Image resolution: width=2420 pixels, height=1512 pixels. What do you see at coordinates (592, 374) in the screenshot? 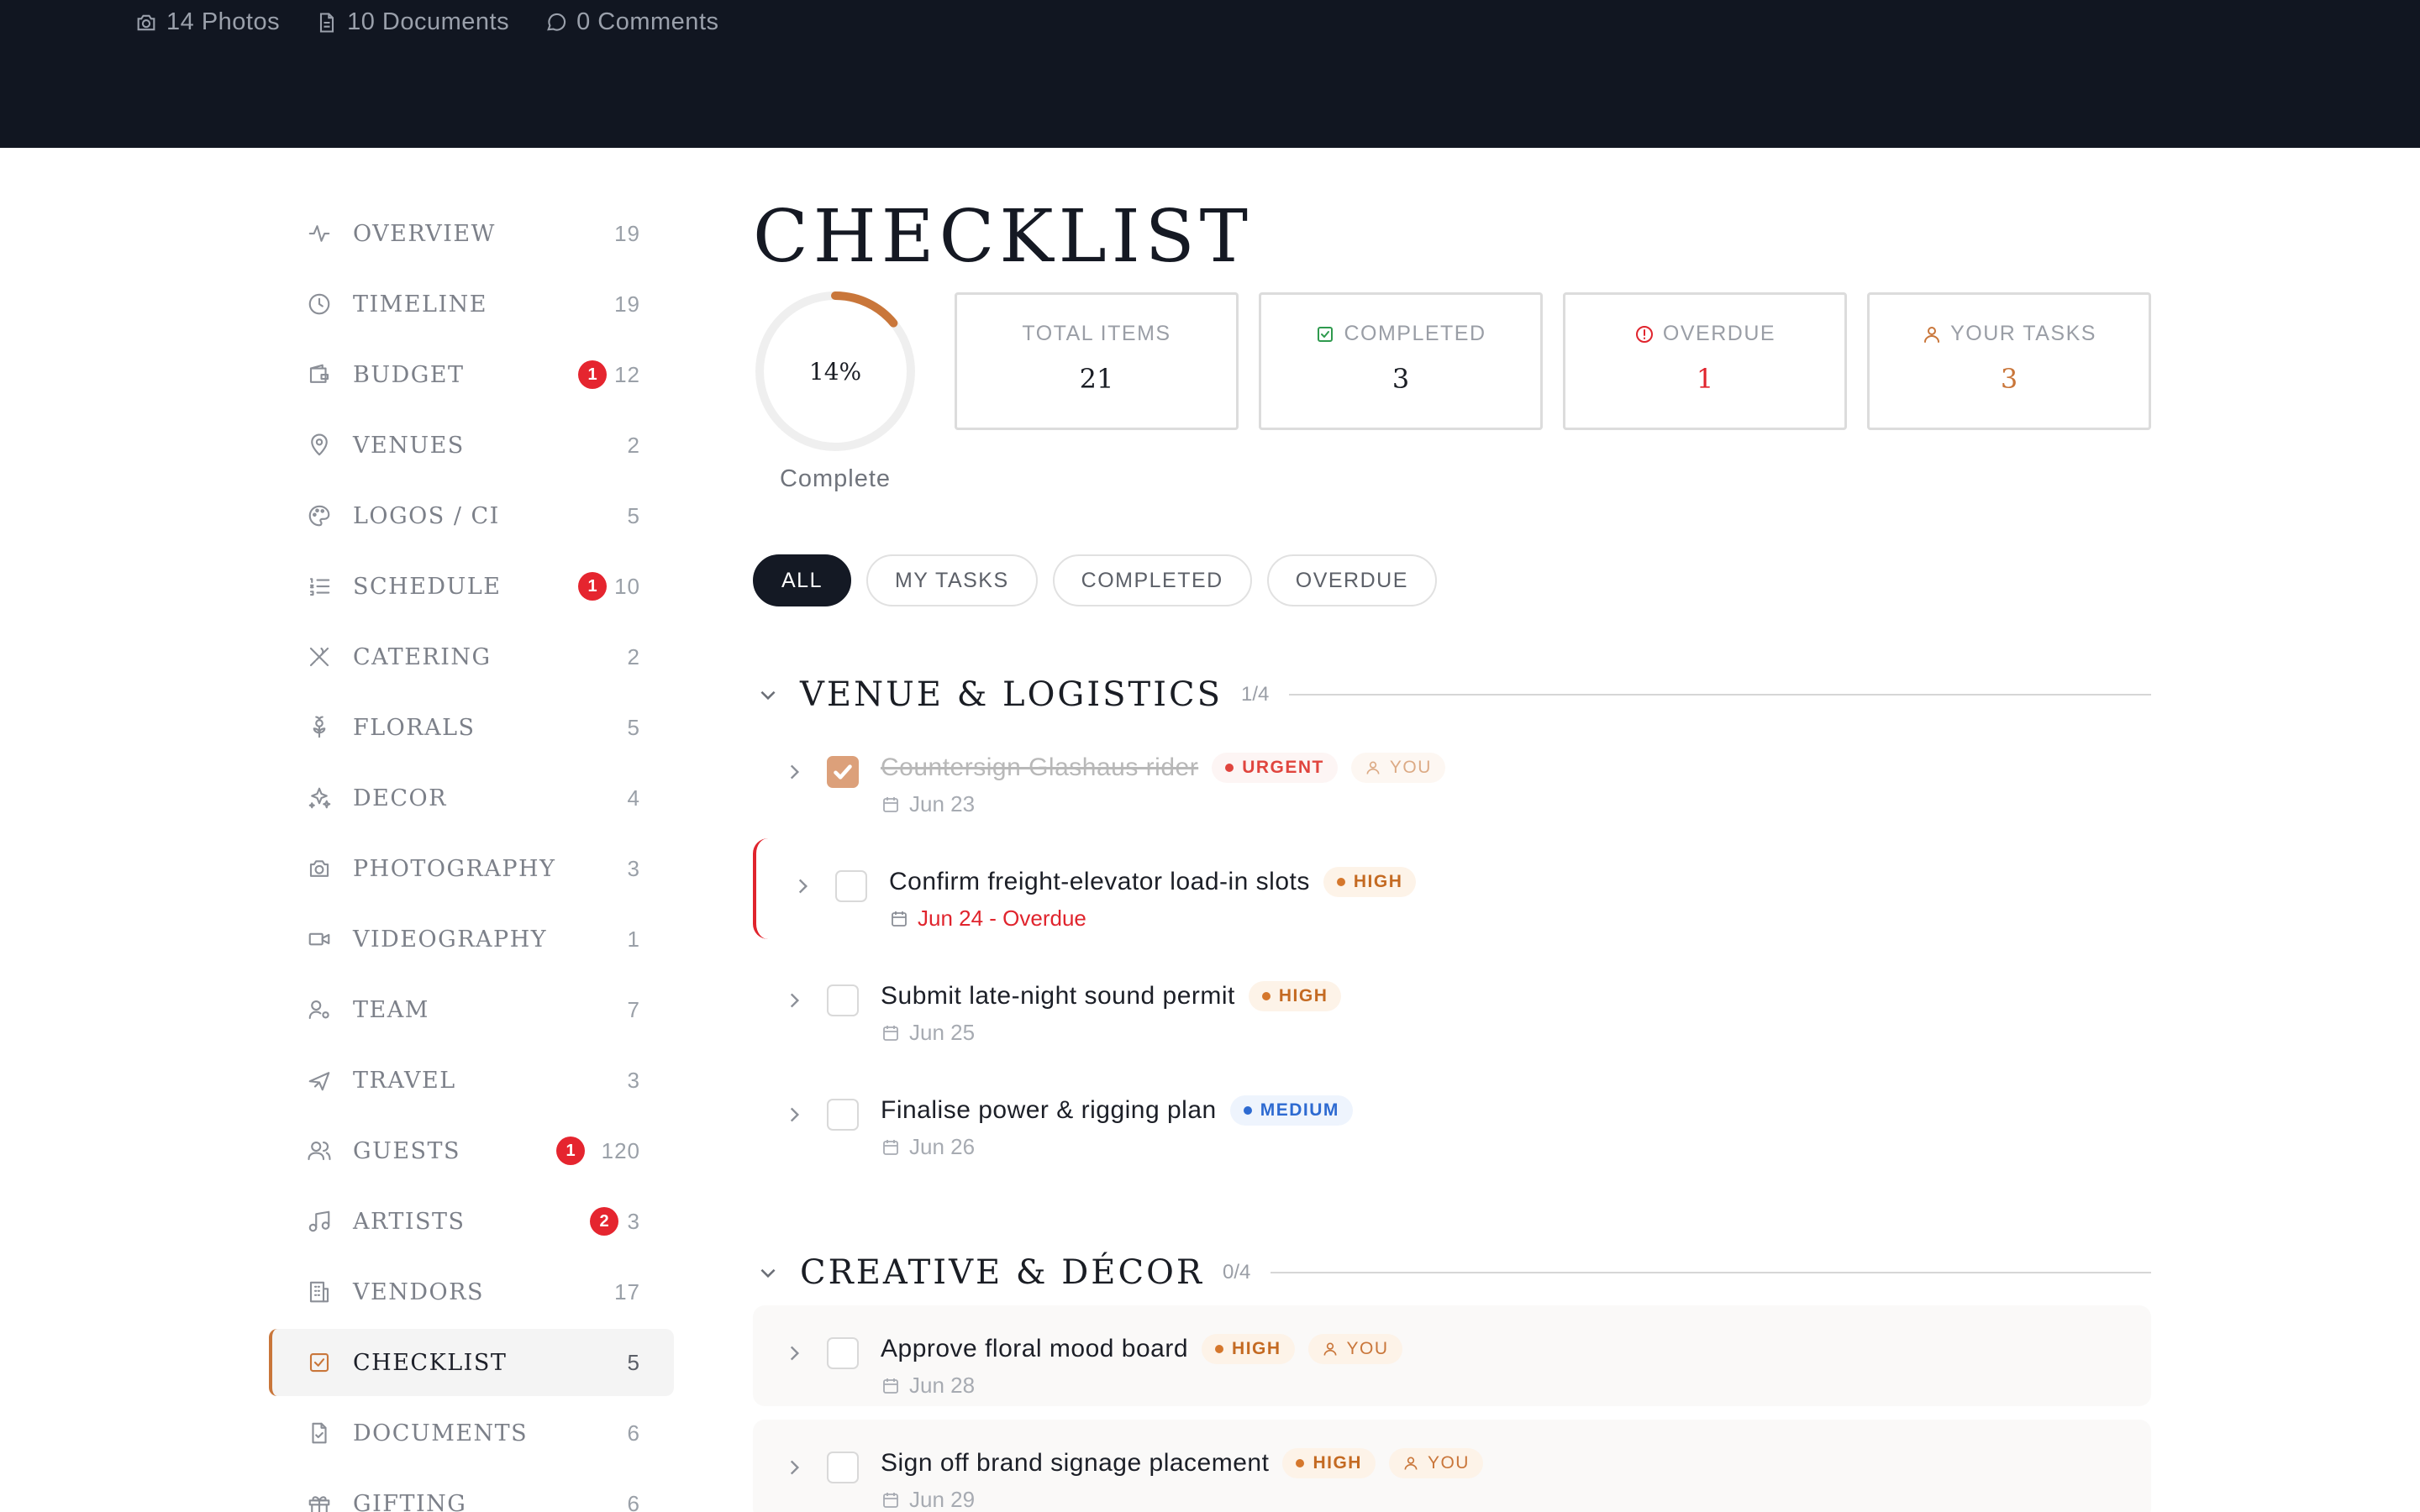
I see `notification-badge: 1` at bounding box center [592, 374].